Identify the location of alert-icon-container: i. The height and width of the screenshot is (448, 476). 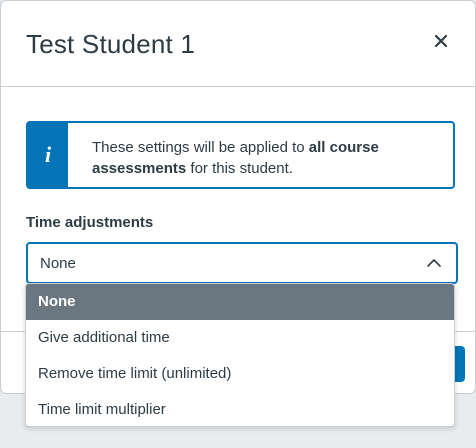
(48, 155).